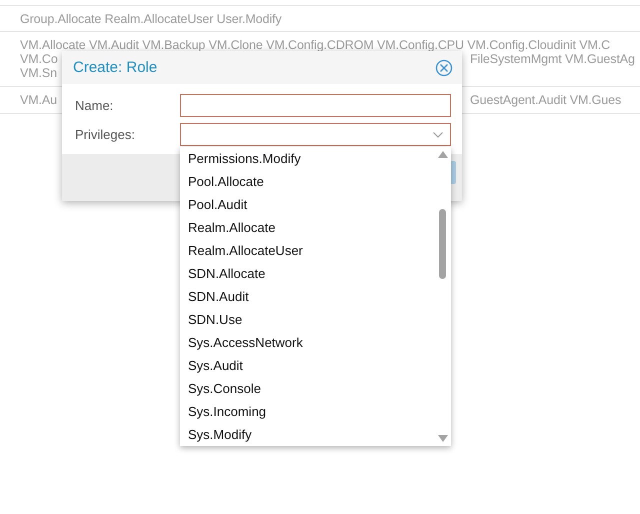  What do you see at coordinates (315, 45) in the screenshot?
I see `privileges-text: VM.Allocate VM.Audit VM.Backup VM.Clone VM.Config.CDROM VM.Config.CPU VM.Config.Cloudinit VM.C` at bounding box center [315, 45].